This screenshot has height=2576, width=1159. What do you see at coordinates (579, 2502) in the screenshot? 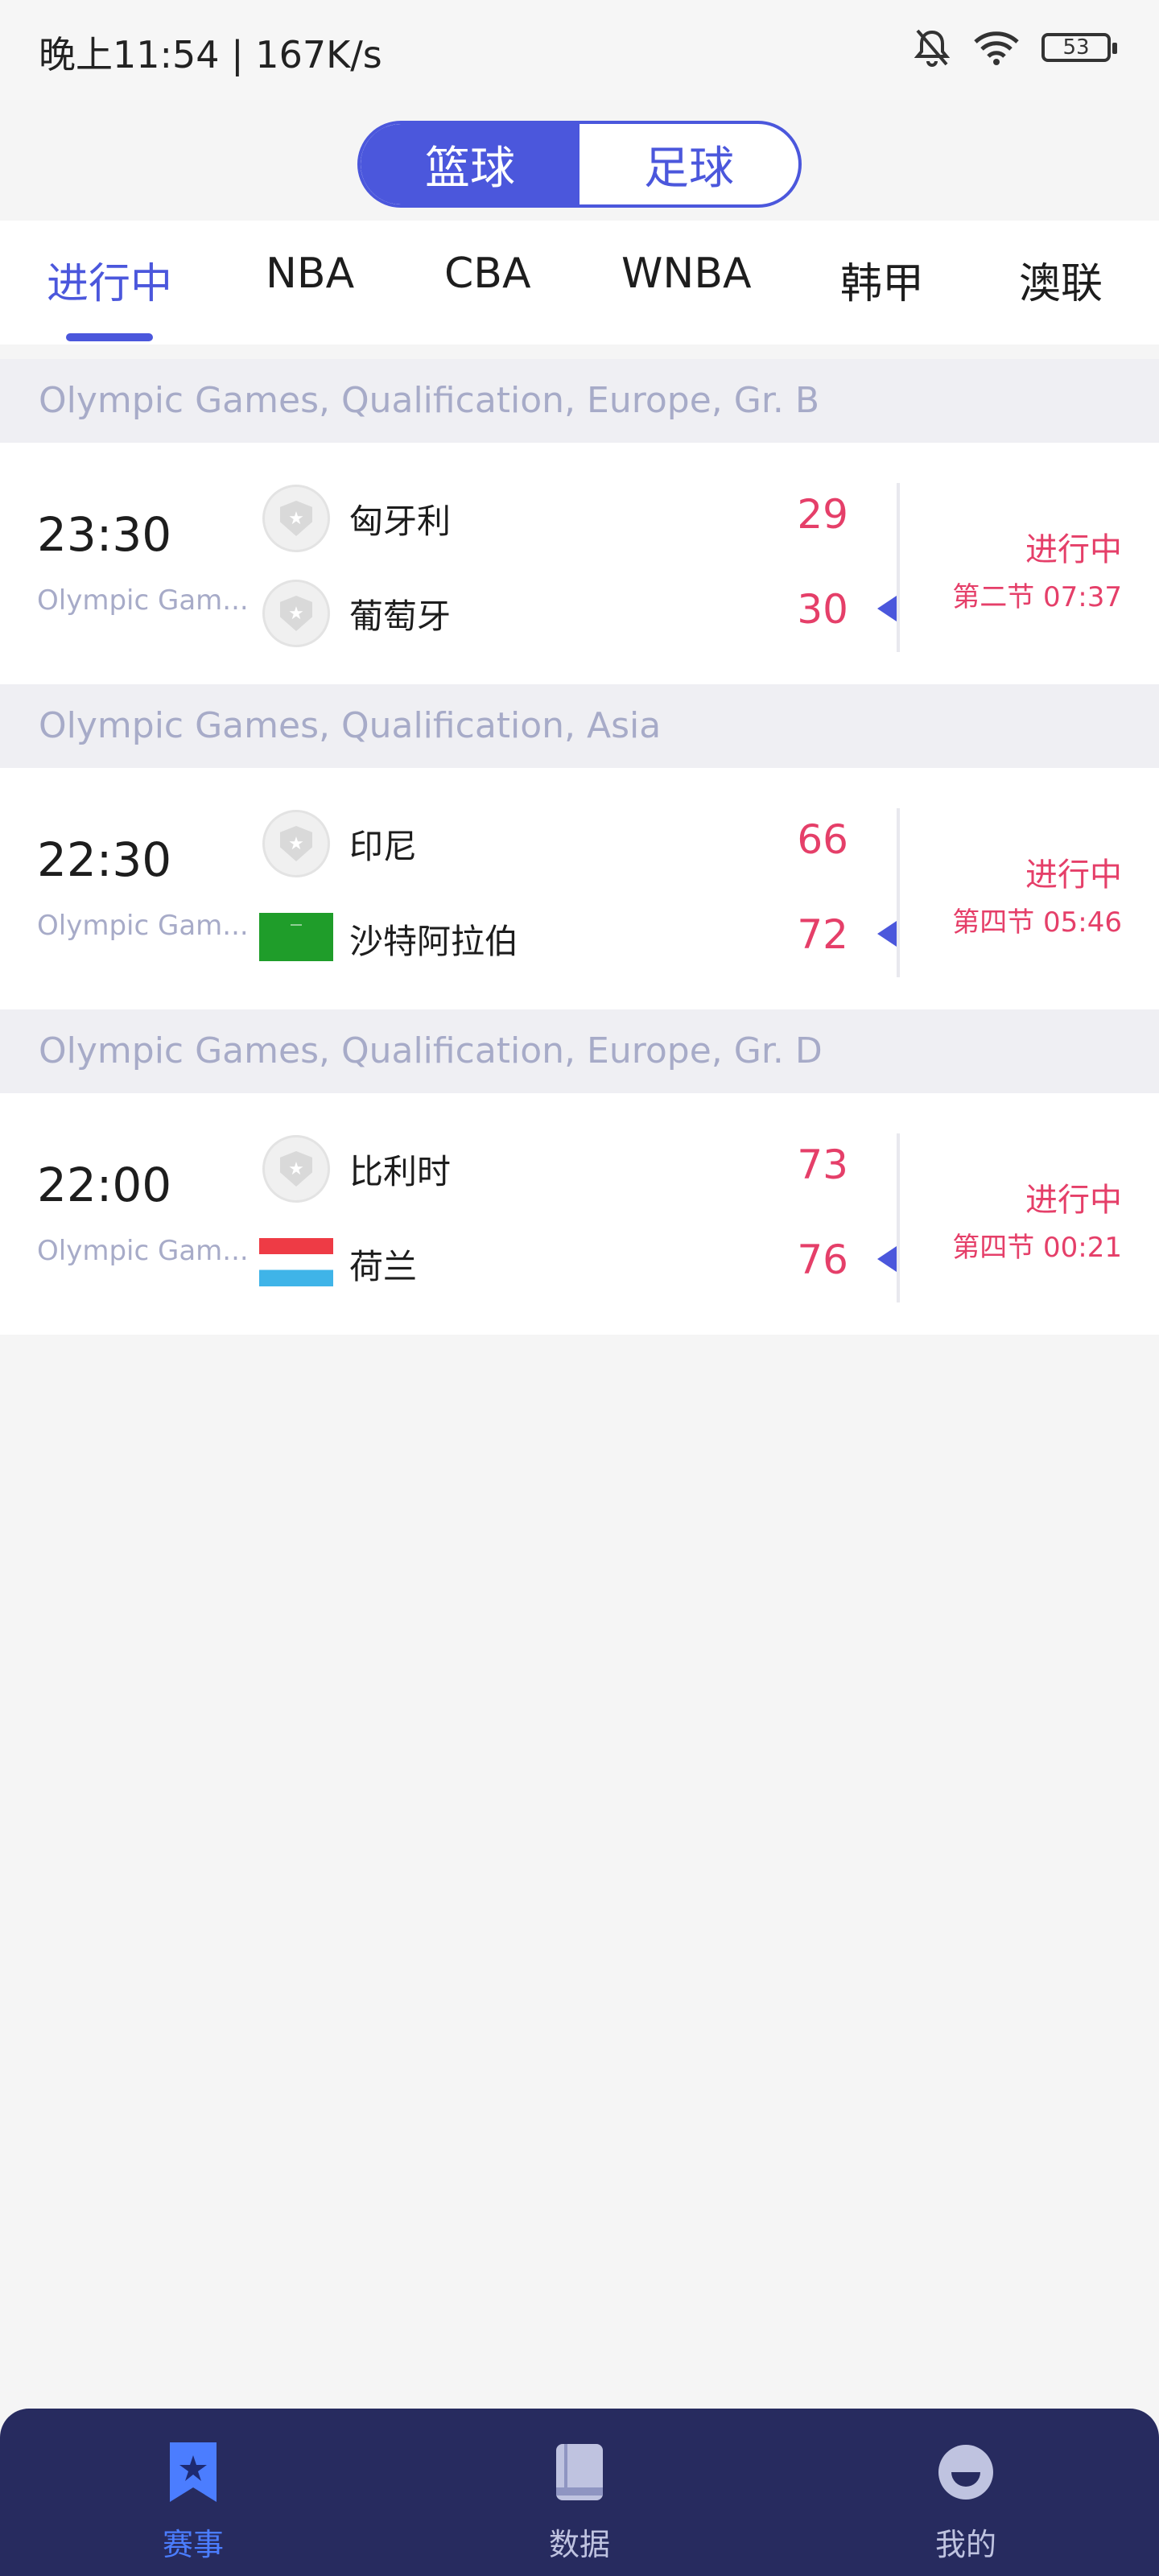
I see `nav-item-data: 数据` at bounding box center [579, 2502].